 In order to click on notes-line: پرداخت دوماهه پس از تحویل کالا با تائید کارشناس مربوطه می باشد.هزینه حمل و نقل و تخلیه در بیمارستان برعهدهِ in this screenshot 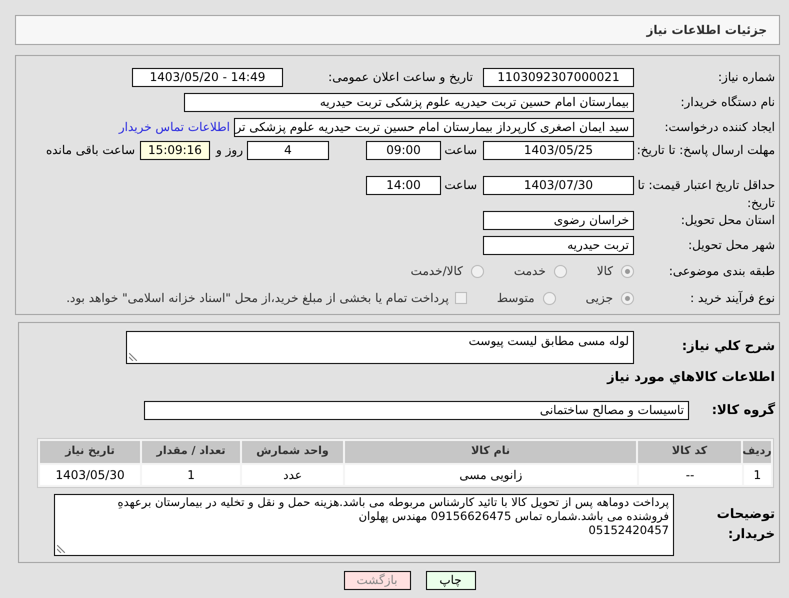, I will do `click(392, 501)`.